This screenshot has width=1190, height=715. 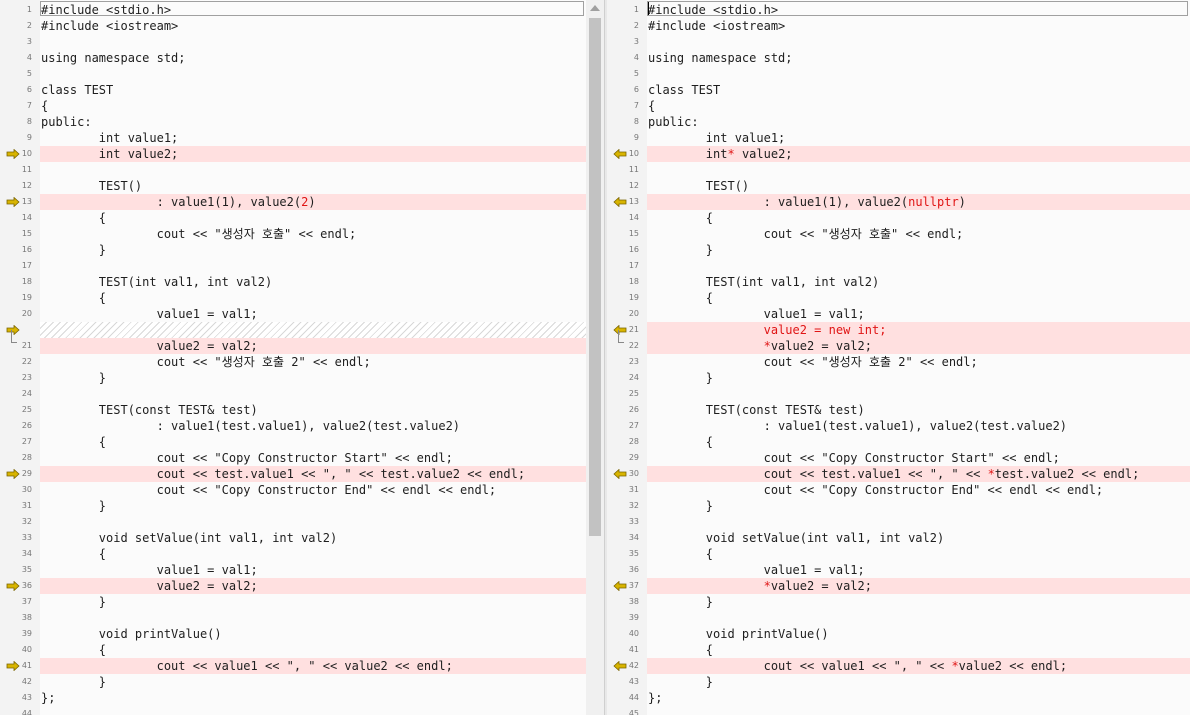 I want to click on code-text: TEST(const TEST& test), so click(x=313, y=410).